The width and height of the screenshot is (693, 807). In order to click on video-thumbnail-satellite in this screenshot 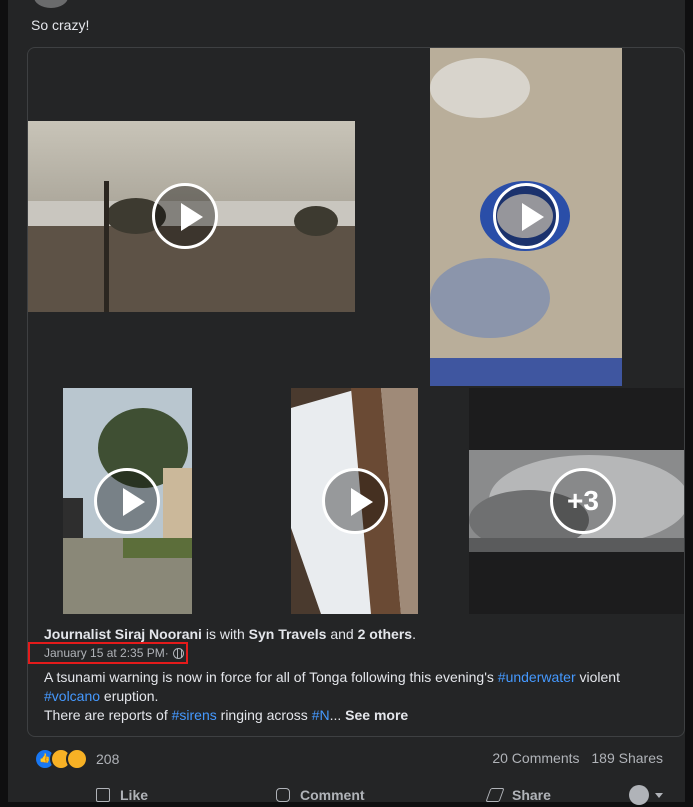, I will do `click(526, 217)`.